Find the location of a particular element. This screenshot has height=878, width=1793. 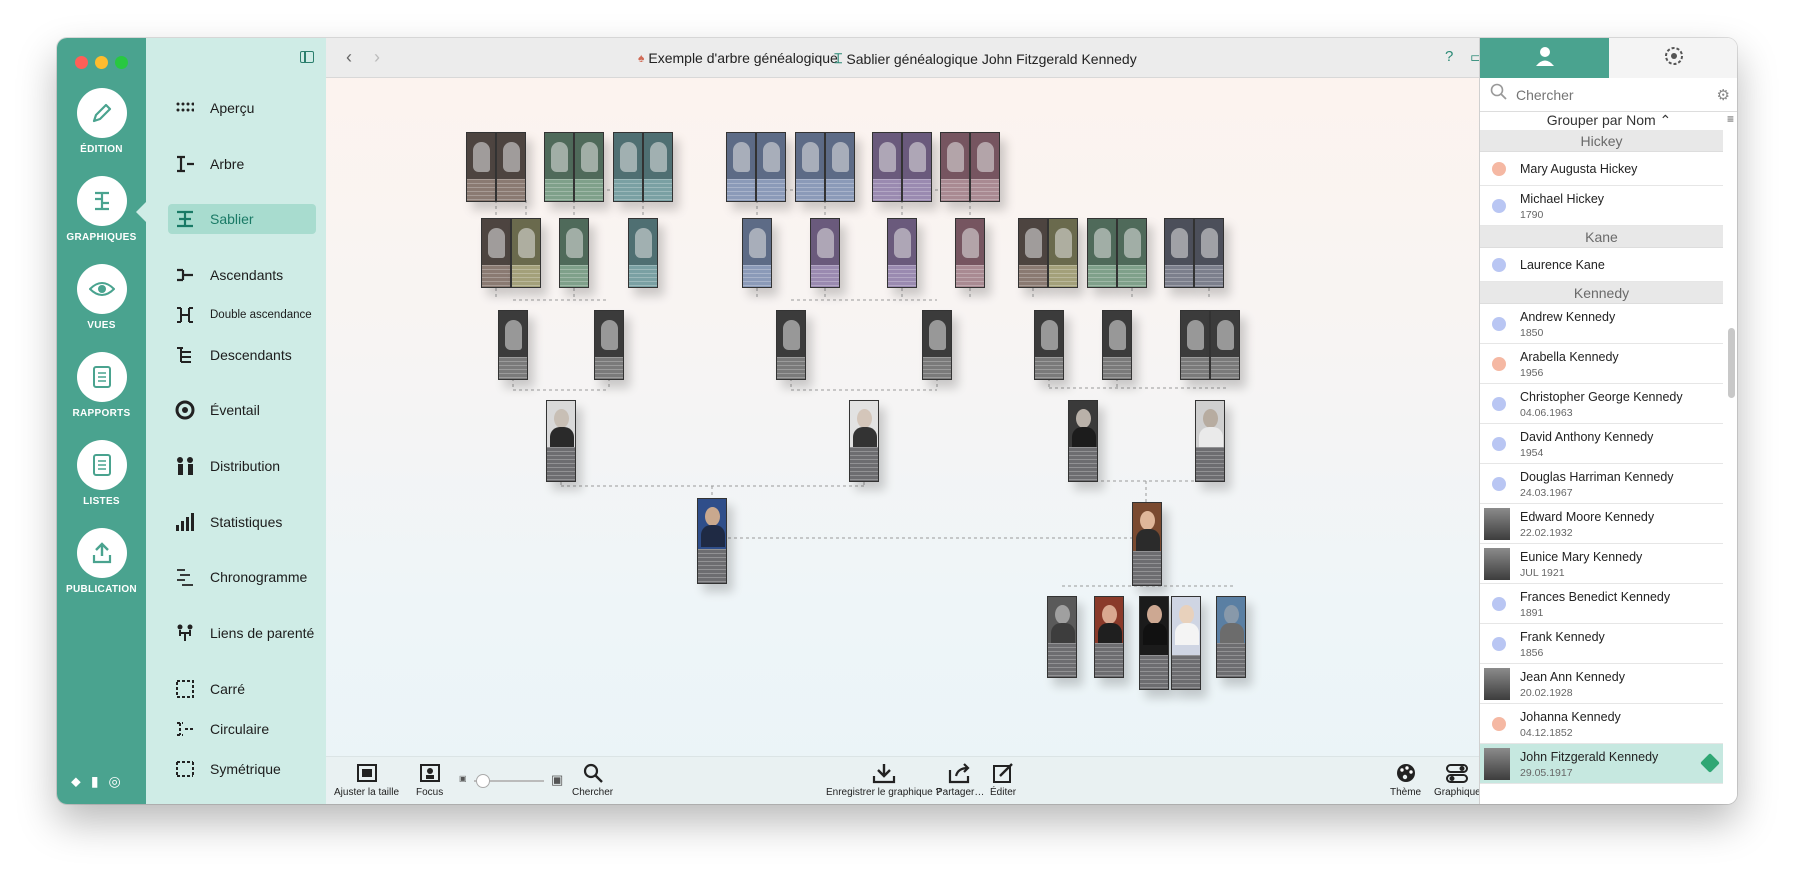

theme-button: Thème is located at coordinates (1405, 780).